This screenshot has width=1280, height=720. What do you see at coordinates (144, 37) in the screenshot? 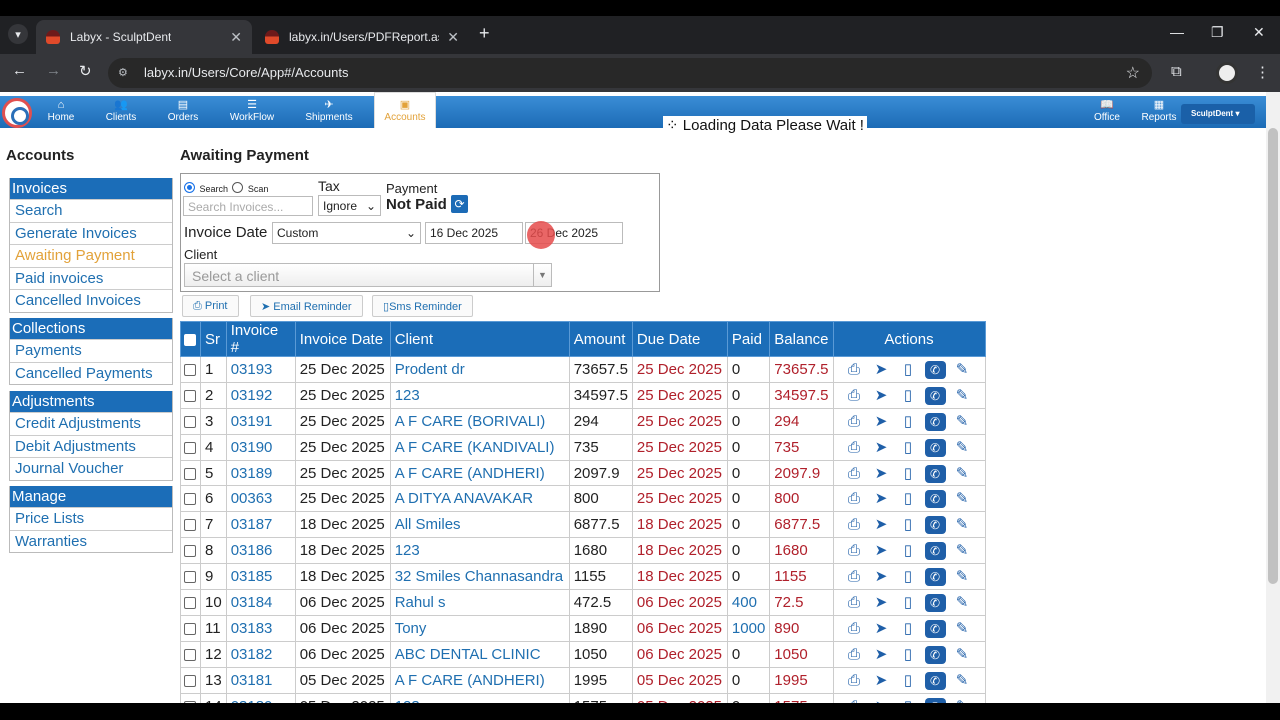
I see `browser-tab-labyx: Labyx - SculptDent ✕` at bounding box center [144, 37].